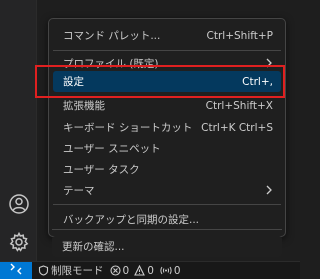 Image resolution: width=320 pixels, height=279 pixels. I want to click on menu-item-command-palette: コマンド パレット... Ctrl+Shift+P, so click(167, 35).